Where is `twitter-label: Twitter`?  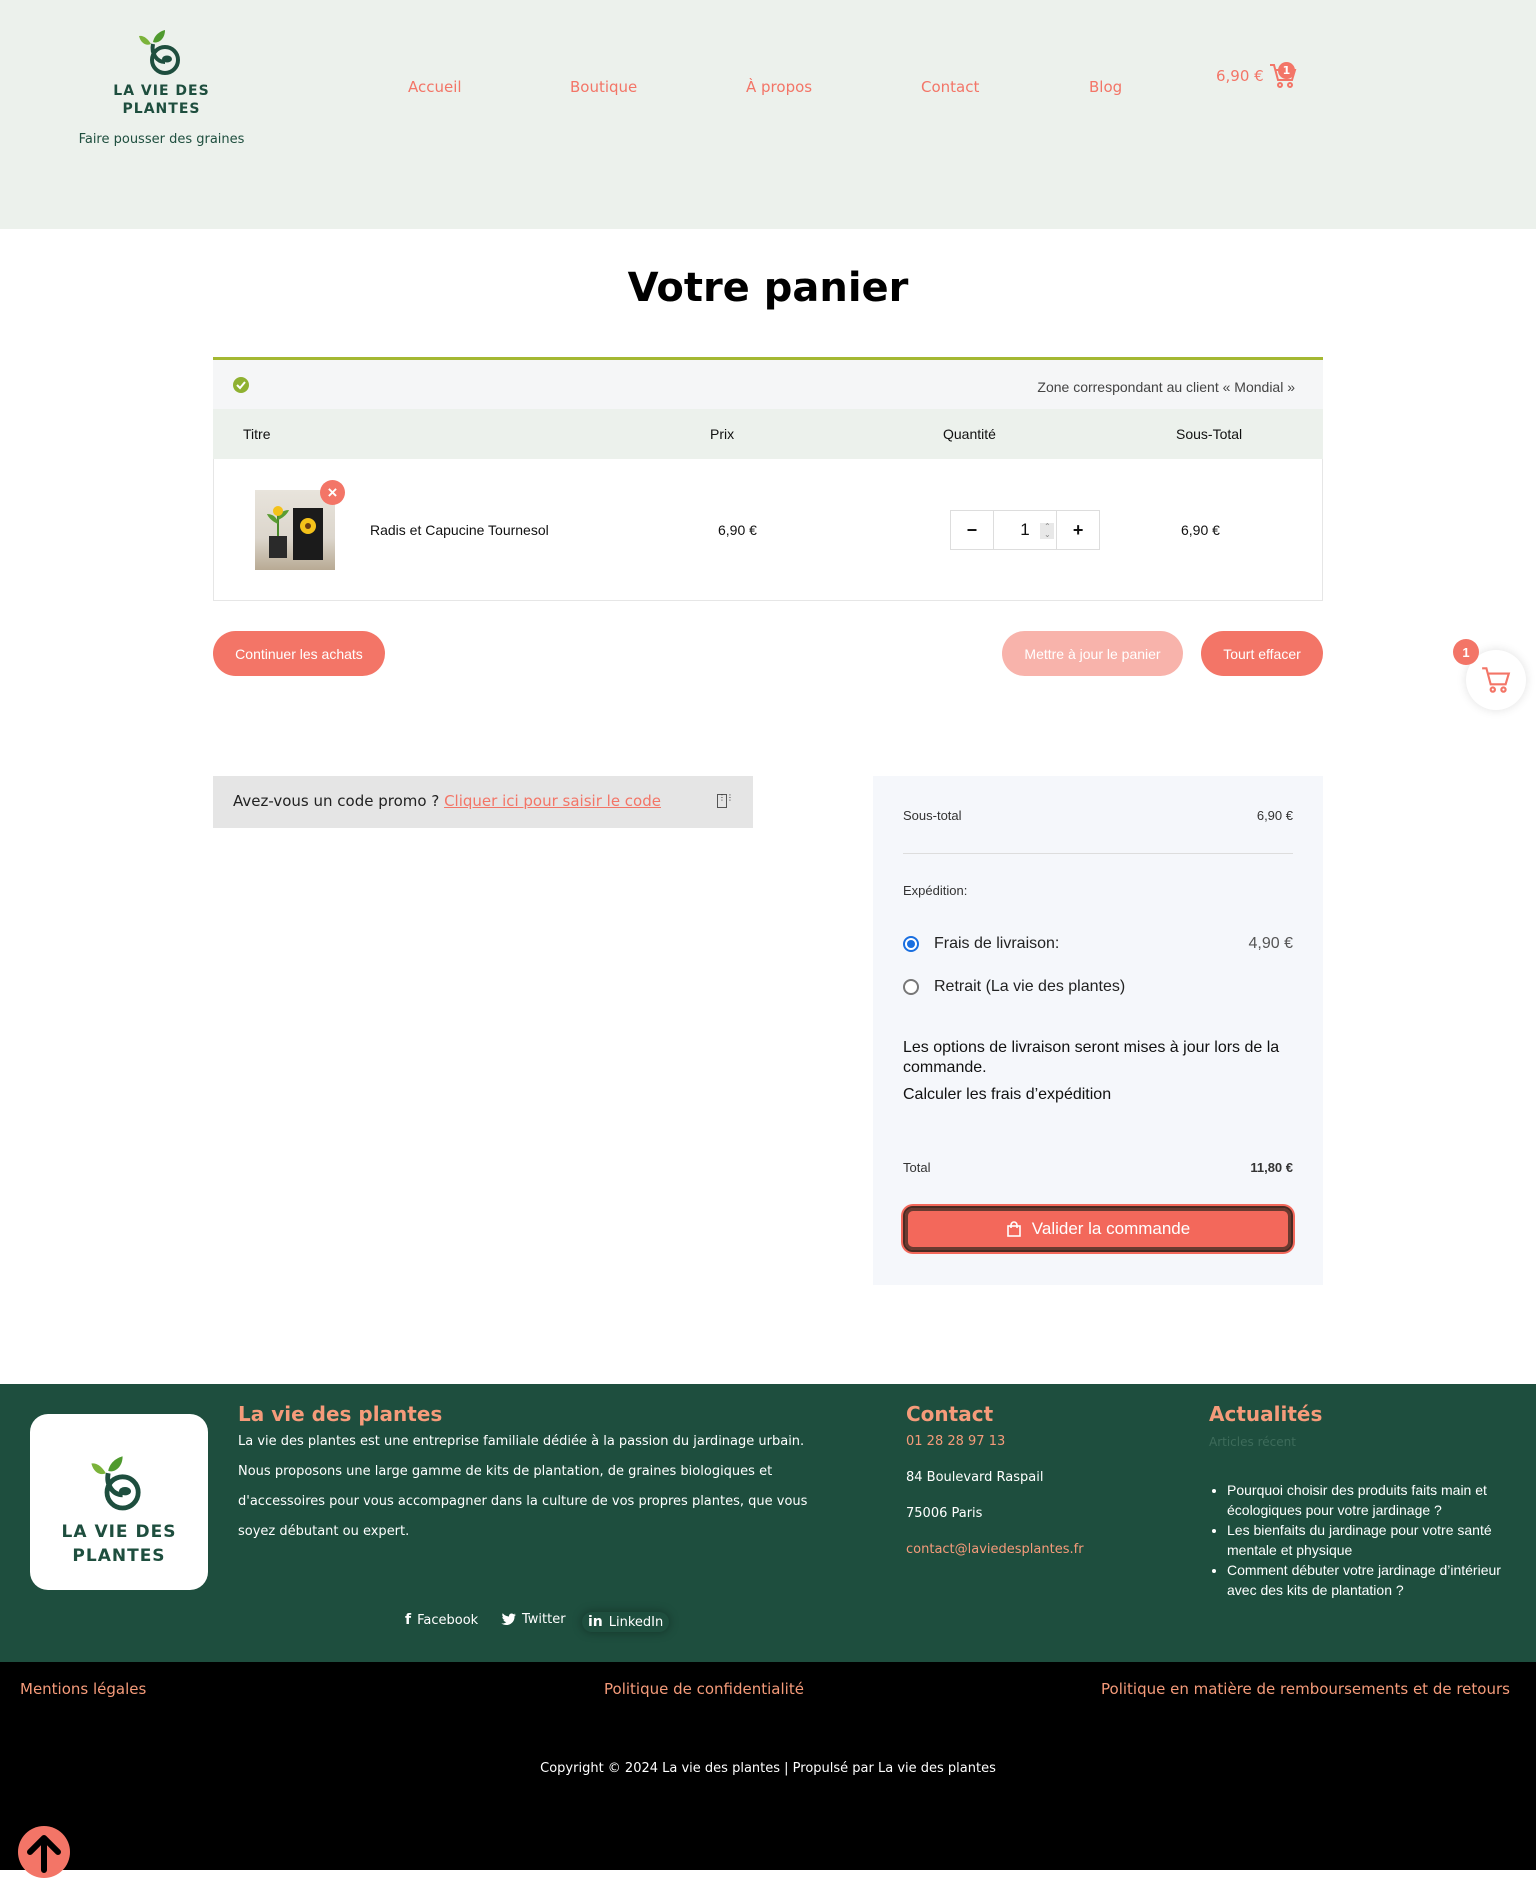
twitter-label: Twitter is located at coordinates (544, 1619).